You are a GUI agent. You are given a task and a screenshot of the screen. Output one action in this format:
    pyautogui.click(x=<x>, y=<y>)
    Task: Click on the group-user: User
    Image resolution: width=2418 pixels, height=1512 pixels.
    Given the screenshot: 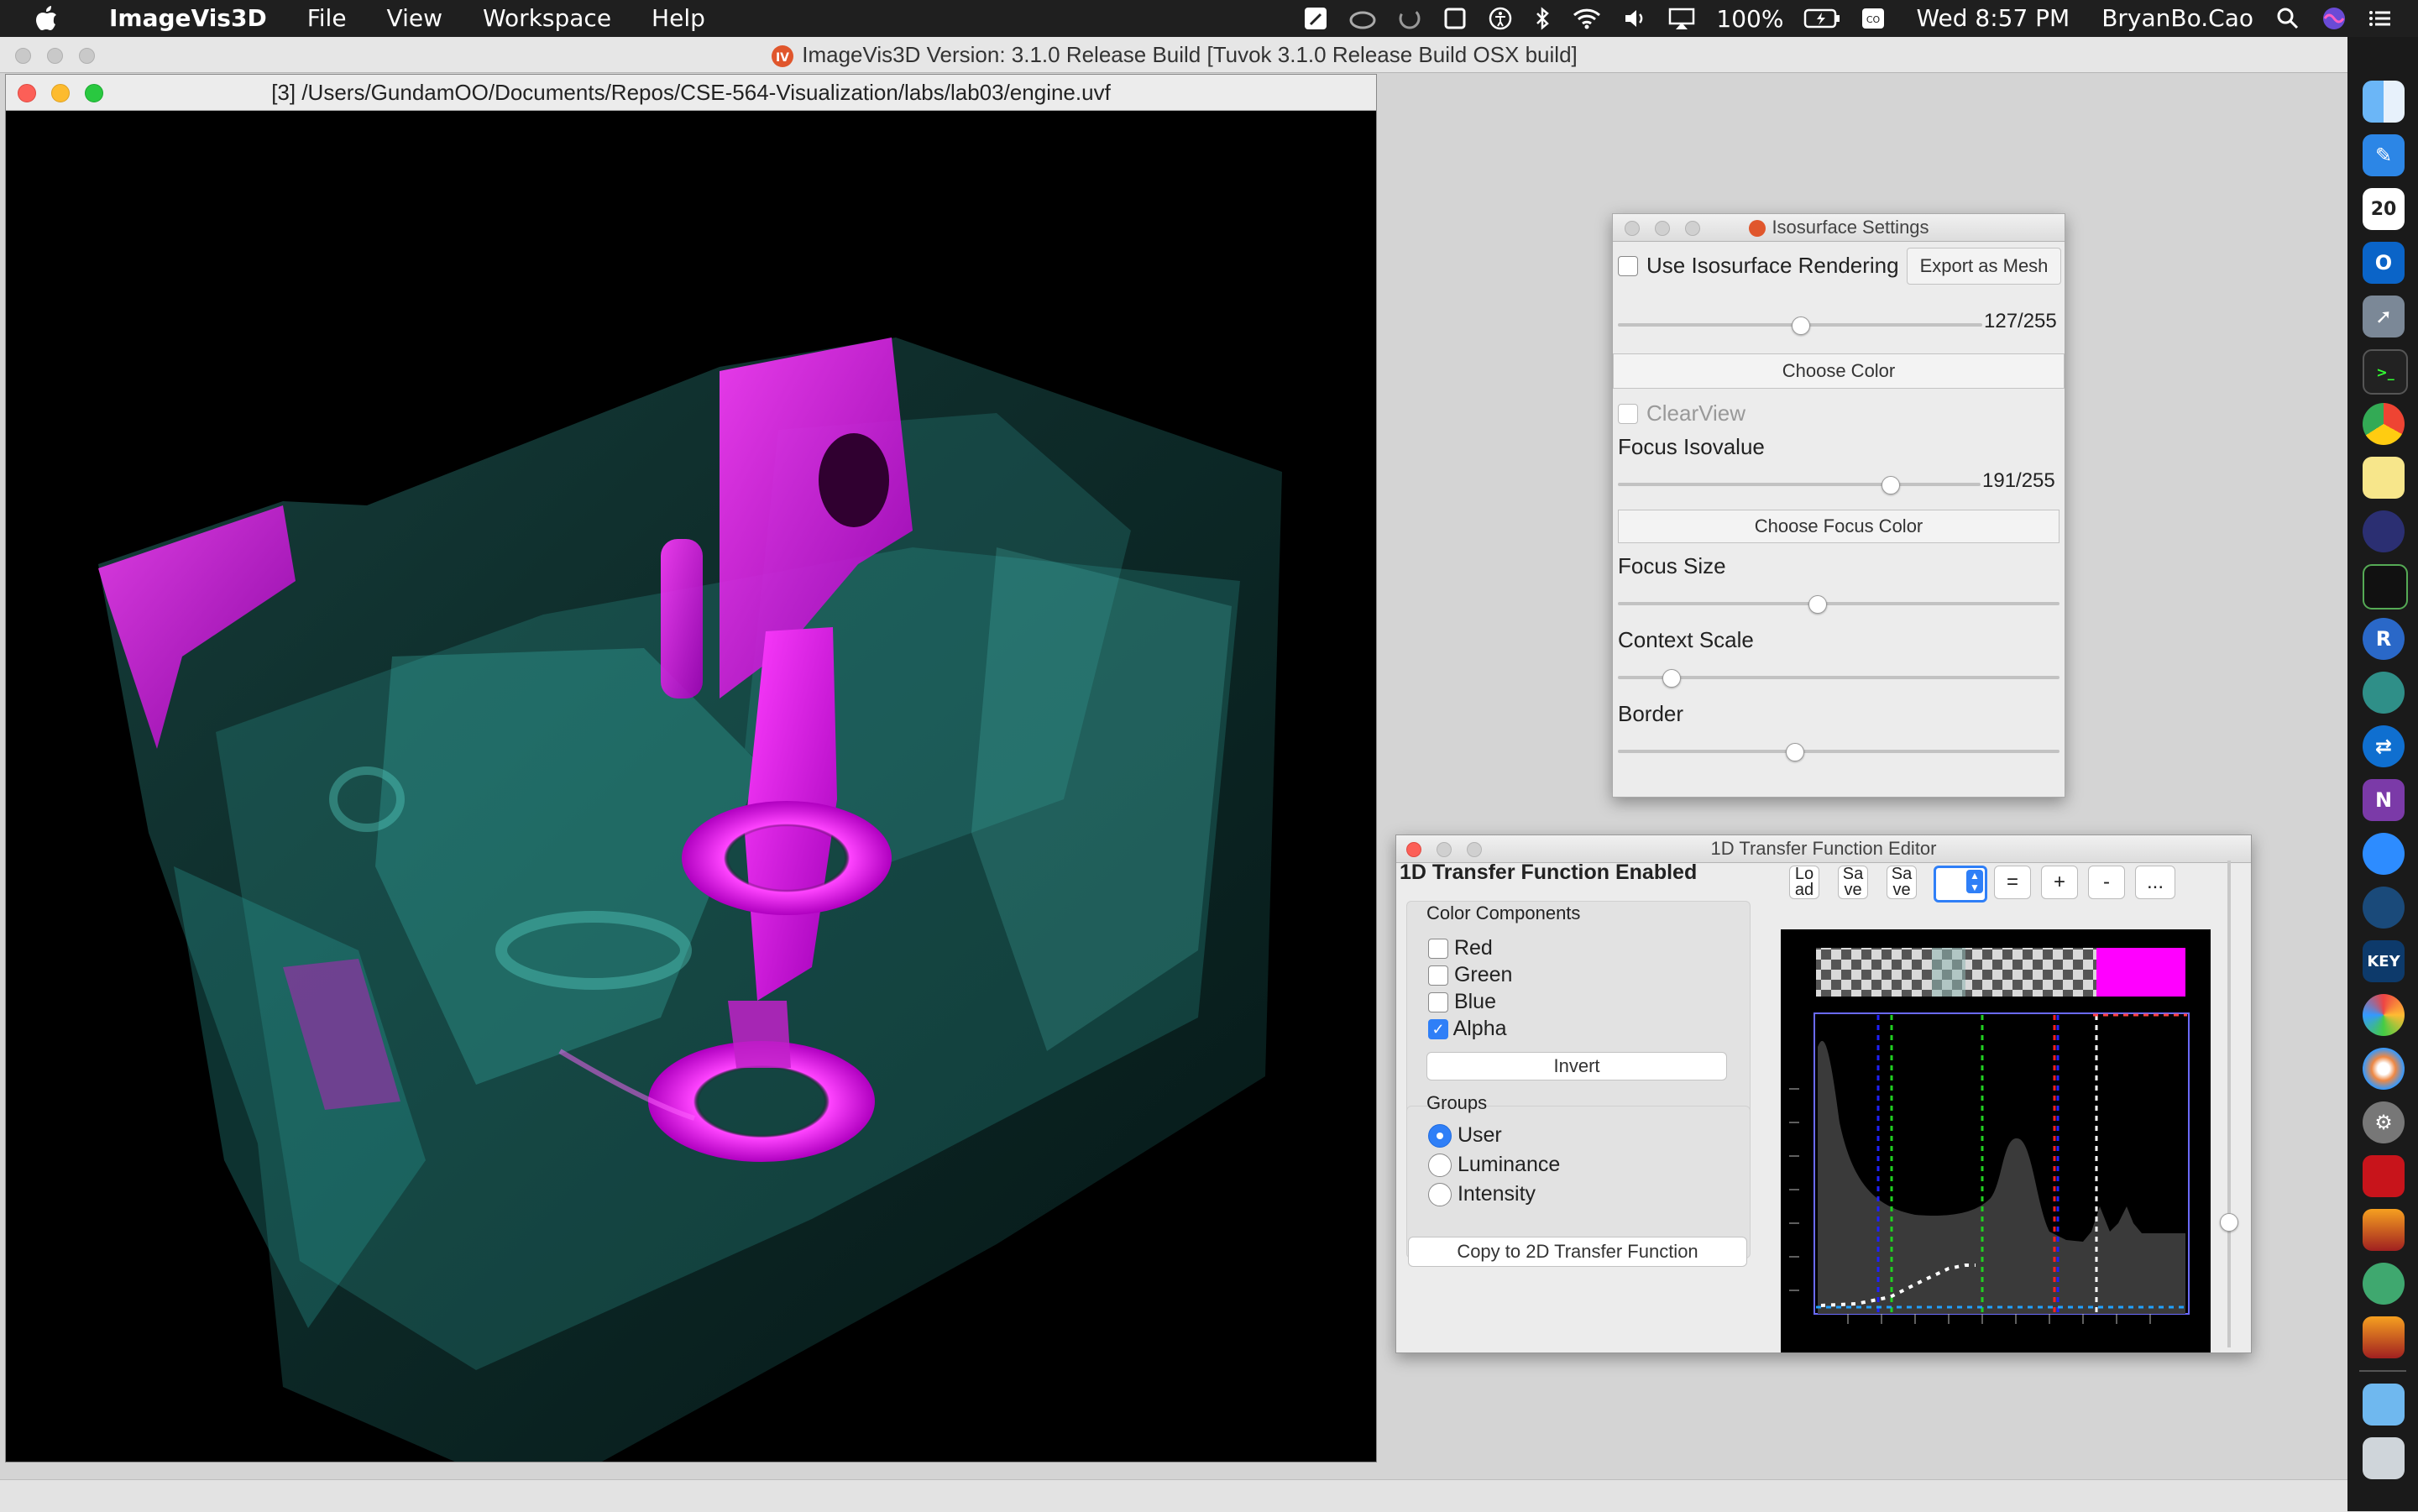 What is the action you would take?
    pyautogui.click(x=1494, y=1135)
    